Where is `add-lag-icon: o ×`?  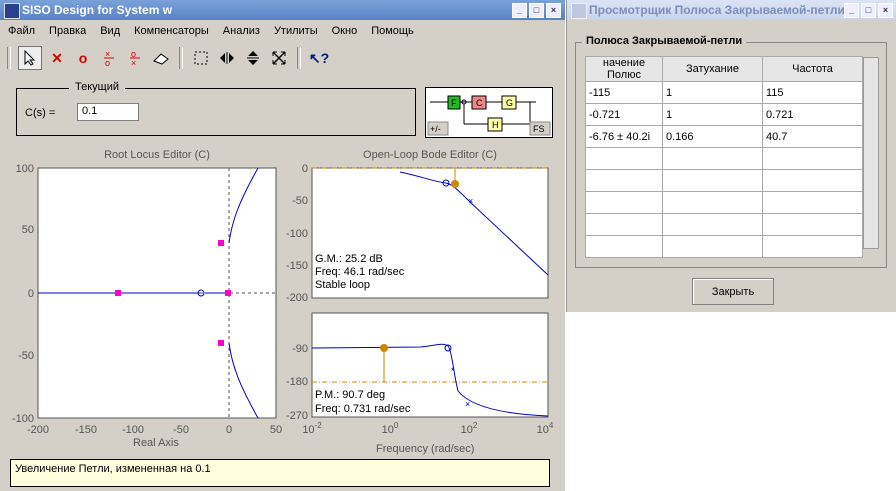
add-lag-icon: o × is located at coordinates (135, 58).